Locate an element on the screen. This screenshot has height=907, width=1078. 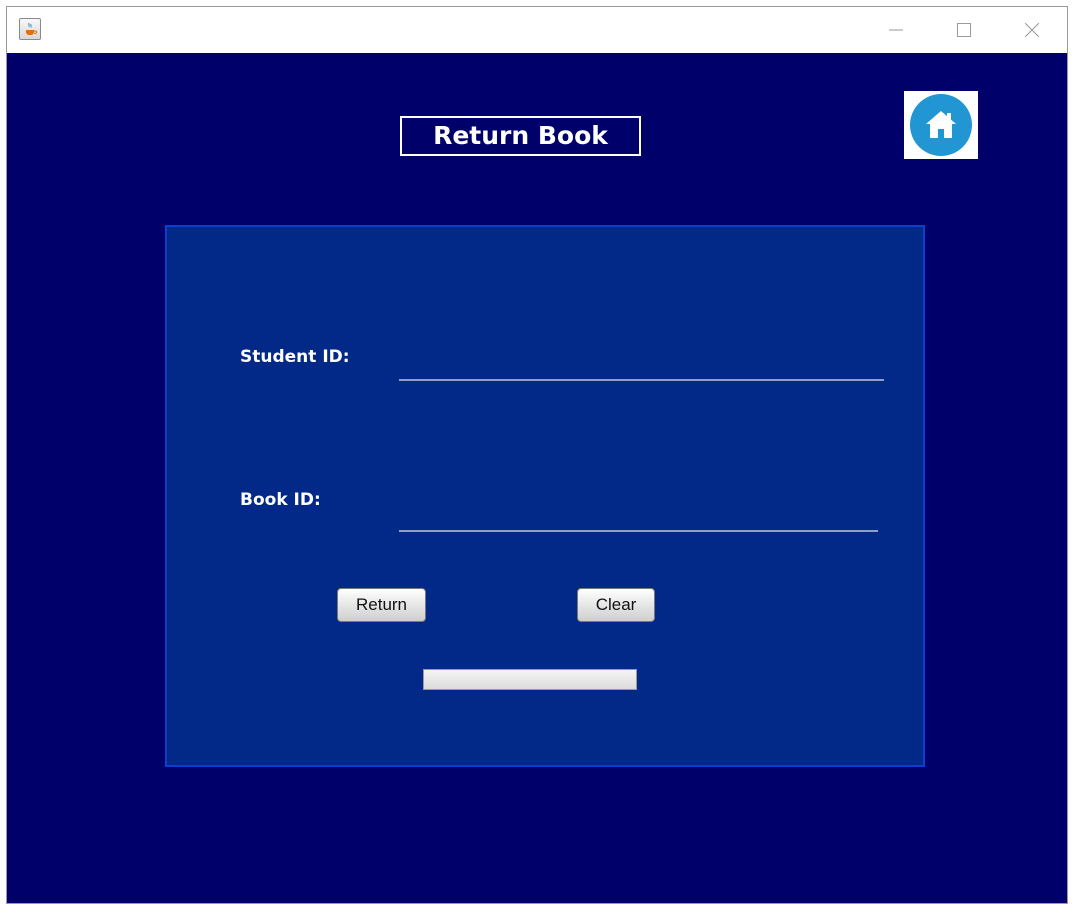
student-id-field is located at coordinates (641, 364).